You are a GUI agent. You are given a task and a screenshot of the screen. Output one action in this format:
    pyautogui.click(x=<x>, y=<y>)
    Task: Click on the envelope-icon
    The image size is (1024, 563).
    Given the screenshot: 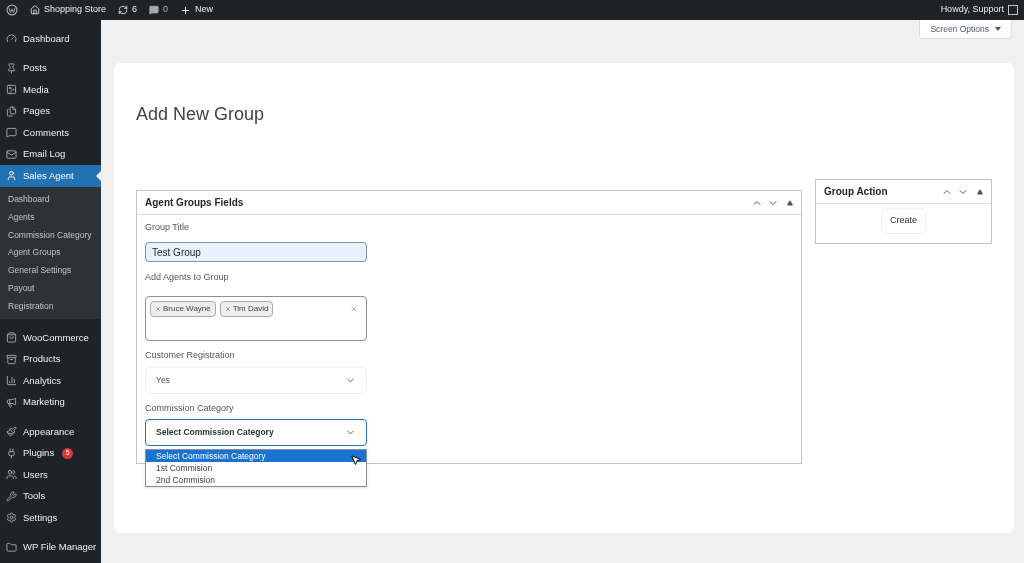 What is the action you would take?
    pyautogui.click(x=11, y=154)
    